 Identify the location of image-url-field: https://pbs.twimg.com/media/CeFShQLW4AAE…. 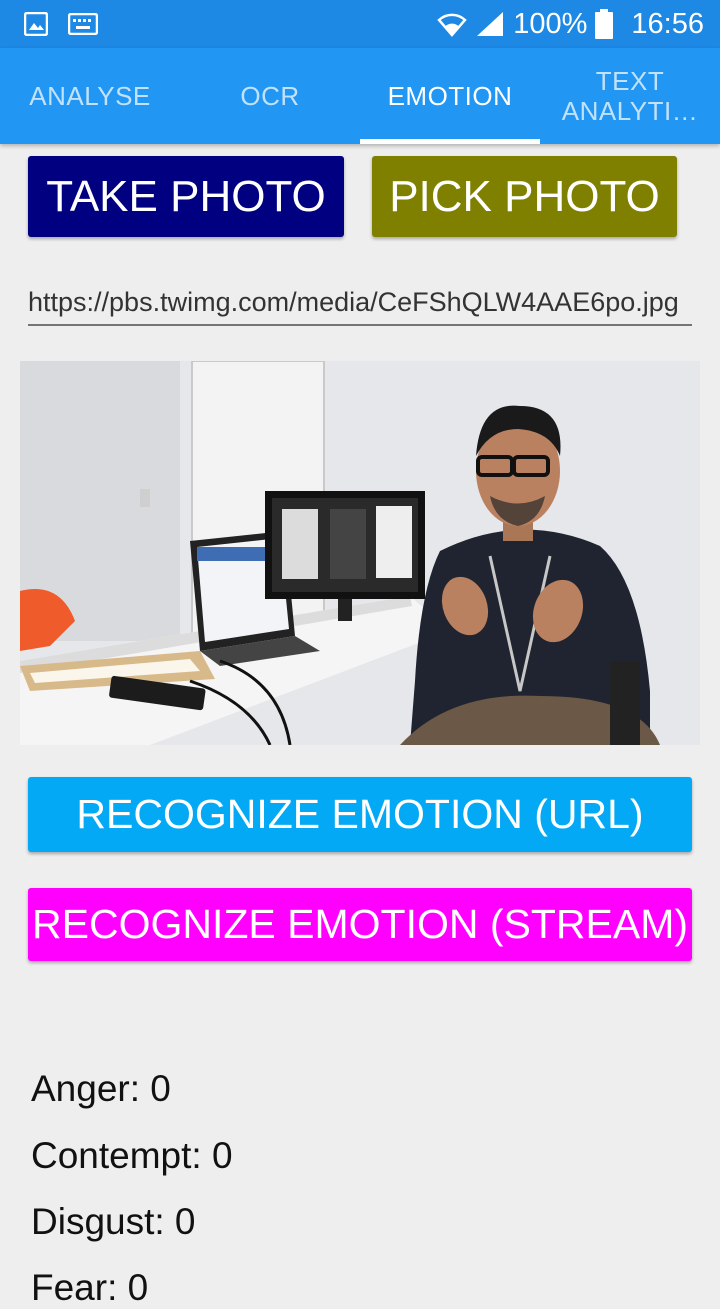
(360, 303).